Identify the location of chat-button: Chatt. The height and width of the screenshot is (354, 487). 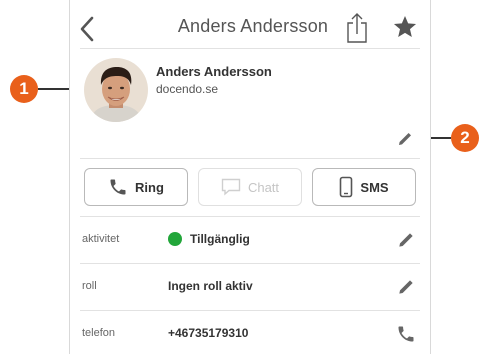
(250, 187).